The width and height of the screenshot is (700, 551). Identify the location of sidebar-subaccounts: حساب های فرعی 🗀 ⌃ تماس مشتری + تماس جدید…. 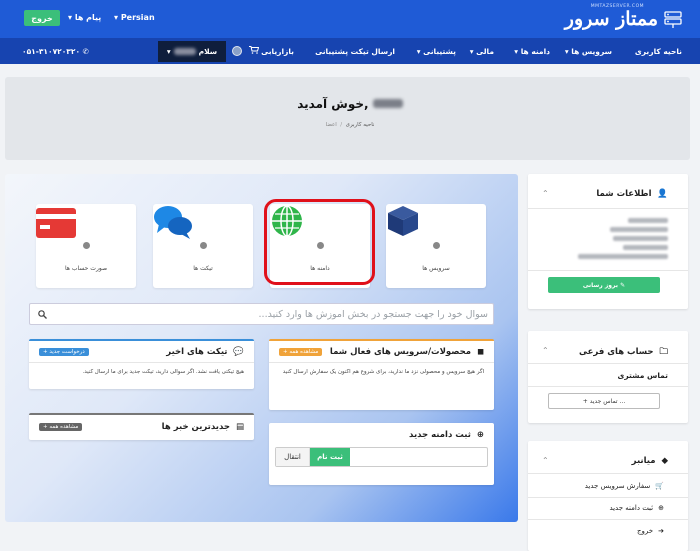
(608, 377).